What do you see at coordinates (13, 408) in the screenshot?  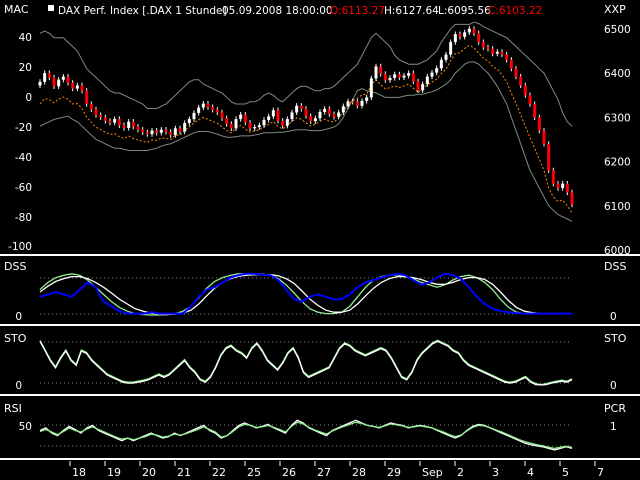 I see `rsi-left-label: RSI` at bounding box center [13, 408].